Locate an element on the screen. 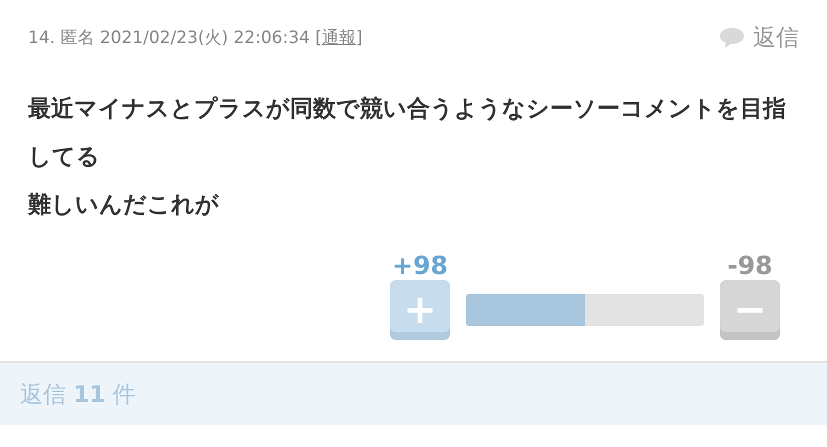 The height and width of the screenshot is (447, 827). reply-button: 返信 is located at coordinates (759, 37).